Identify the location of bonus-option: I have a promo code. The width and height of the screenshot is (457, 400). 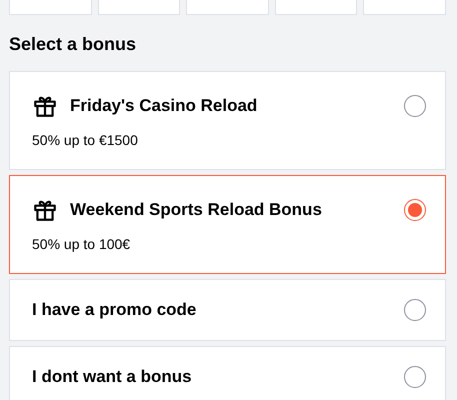
(227, 310).